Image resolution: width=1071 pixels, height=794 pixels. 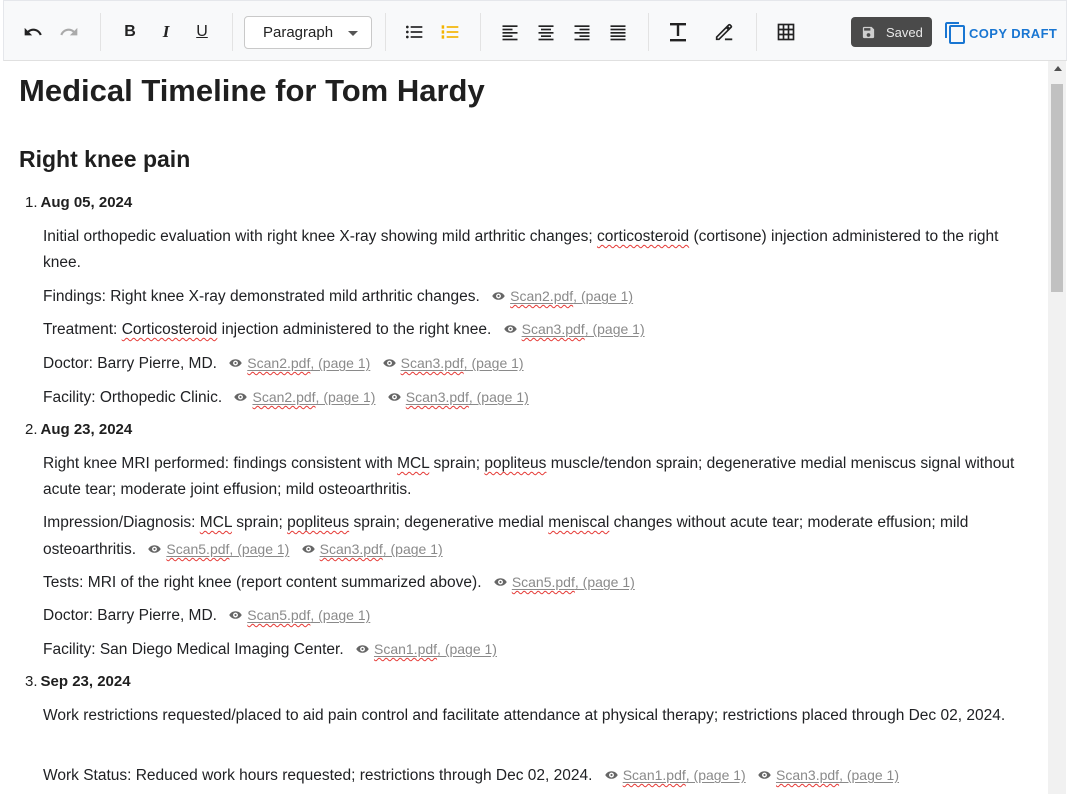 I want to click on misspelled-word: Corticosteroid, so click(x=170, y=329).